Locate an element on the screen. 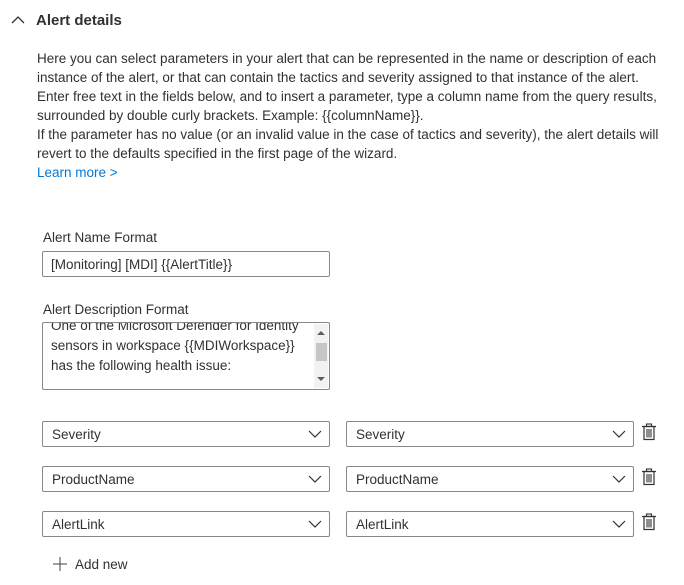  textarea-scrollbar is located at coordinates (321, 356).